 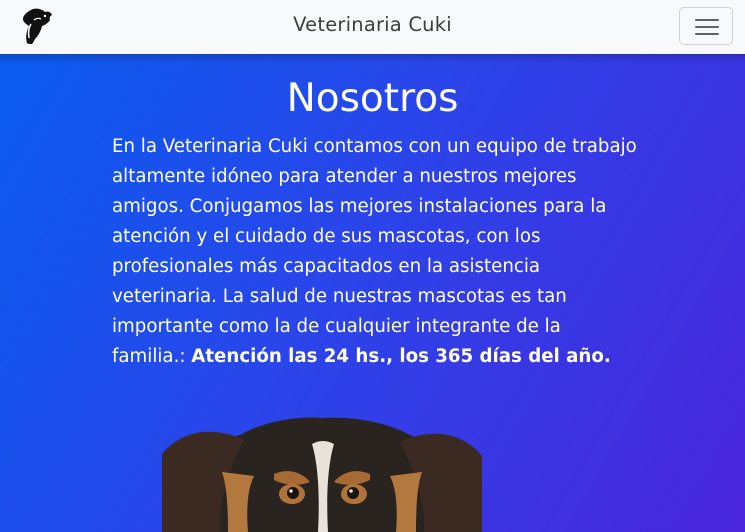 What do you see at coordinates (372, 24) in the screenshot?
I see `brand-title: Veterinaria Cuki` at bounding box center [372, 24].